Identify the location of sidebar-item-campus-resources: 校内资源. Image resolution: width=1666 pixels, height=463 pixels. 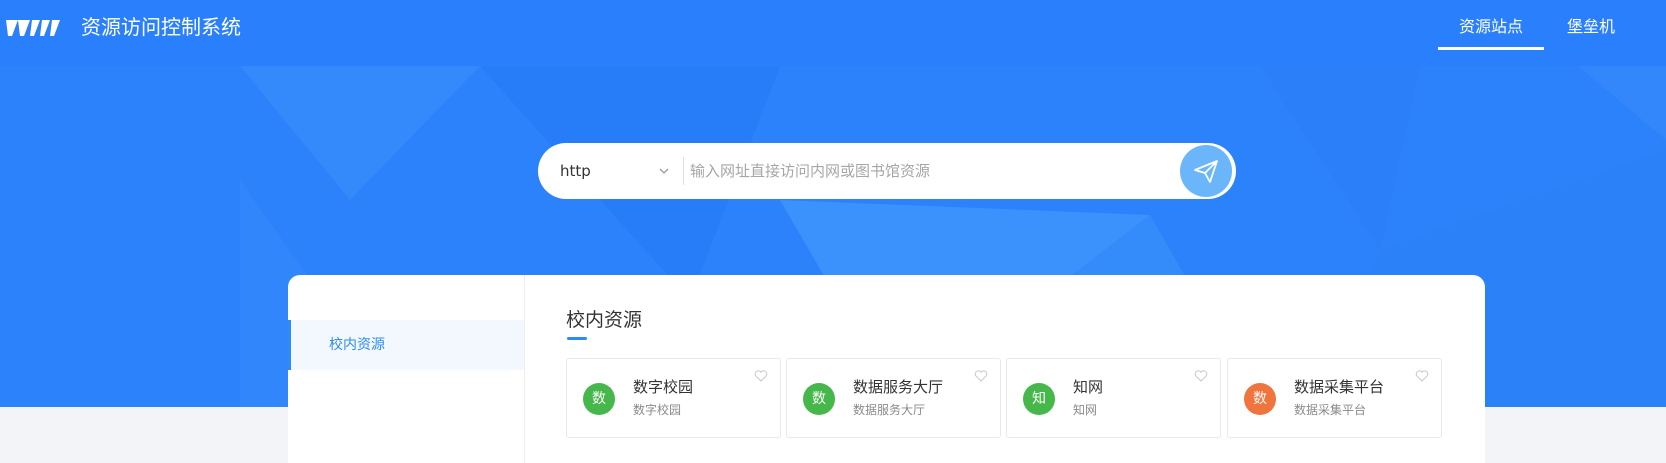
(406, 345).